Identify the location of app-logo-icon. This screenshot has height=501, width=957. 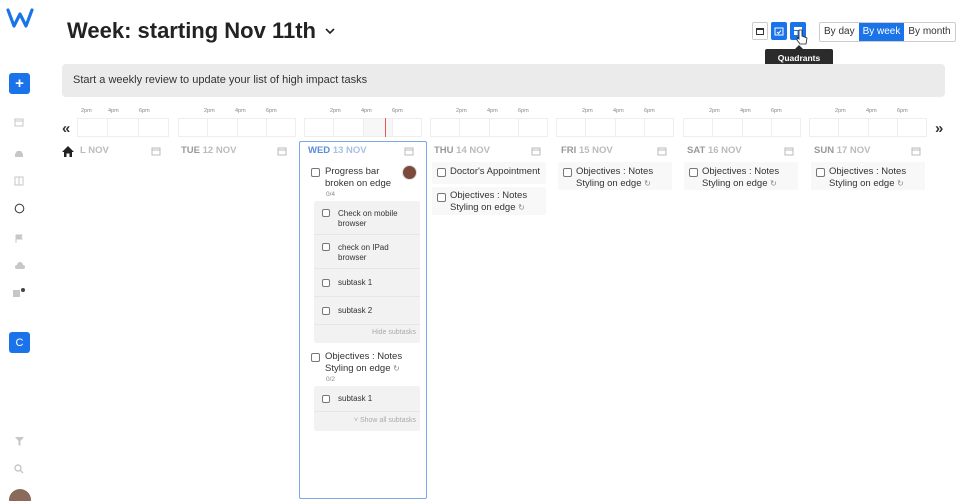
(20, 18).